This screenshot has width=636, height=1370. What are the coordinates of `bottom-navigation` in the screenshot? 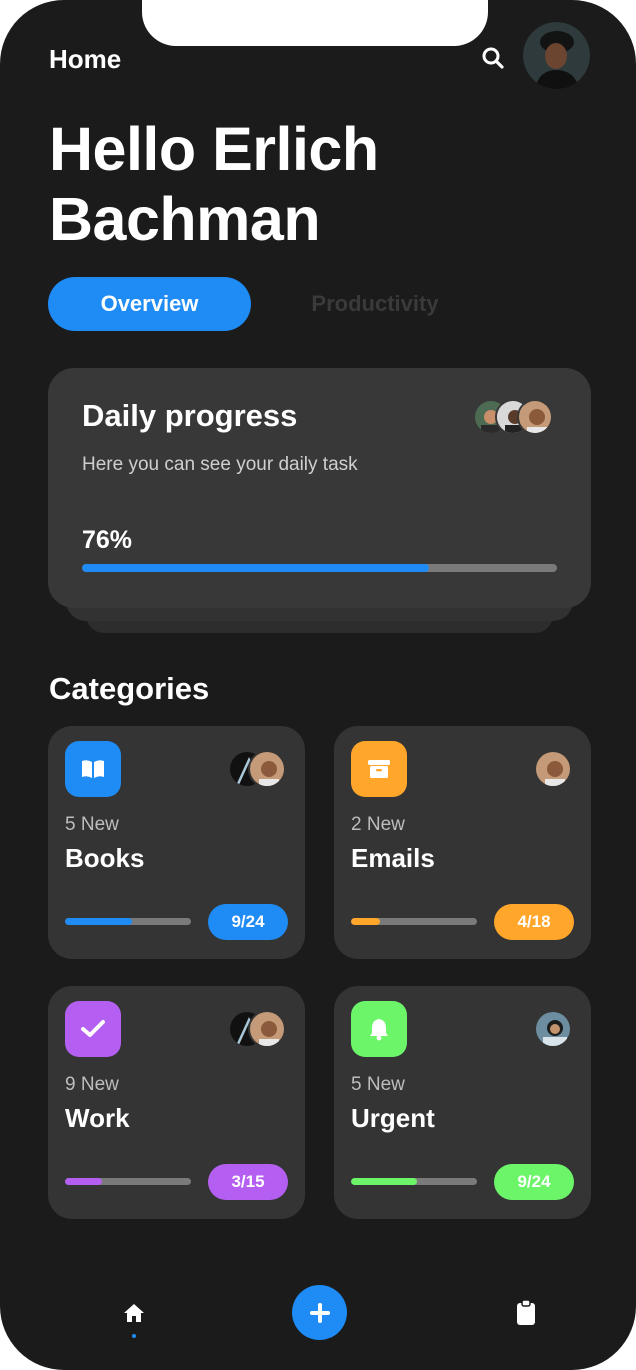 It's located at (318, 1320).